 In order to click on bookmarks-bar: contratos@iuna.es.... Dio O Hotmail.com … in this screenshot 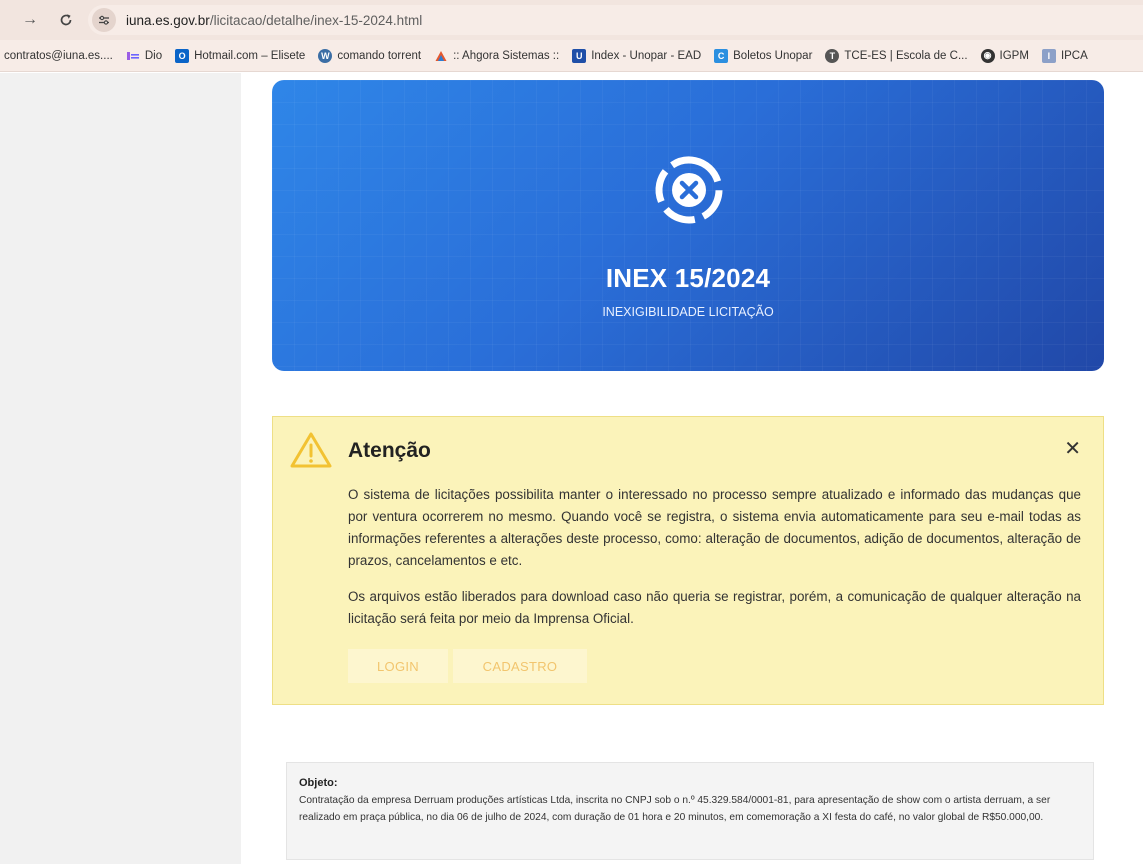, I will do `click(571, 56)`.